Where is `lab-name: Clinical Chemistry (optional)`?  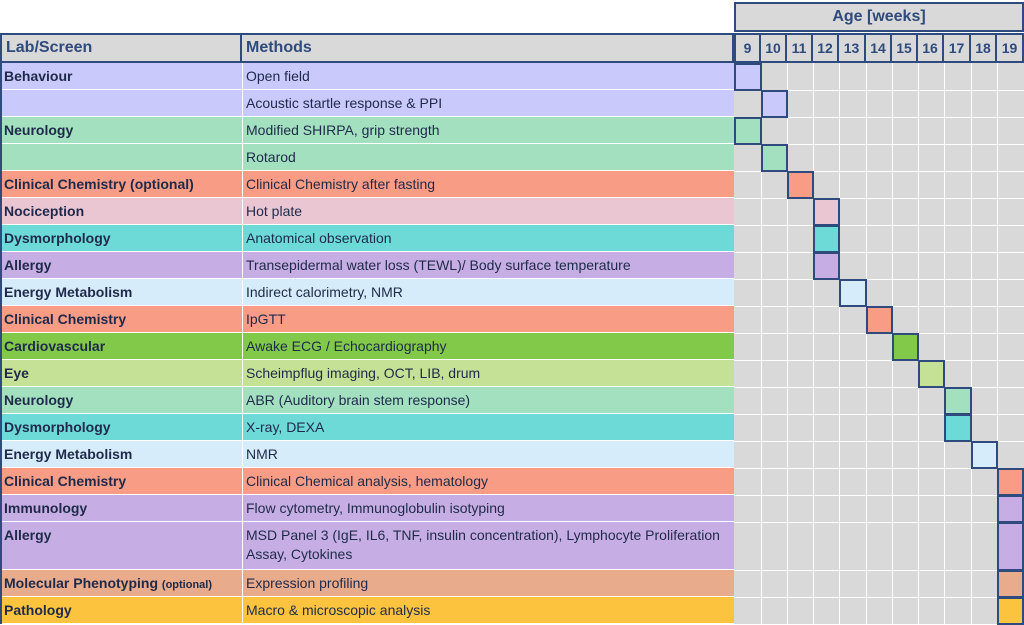 lab-name: Clinical Chemistry (optional) is located at coordinates (99, 184).